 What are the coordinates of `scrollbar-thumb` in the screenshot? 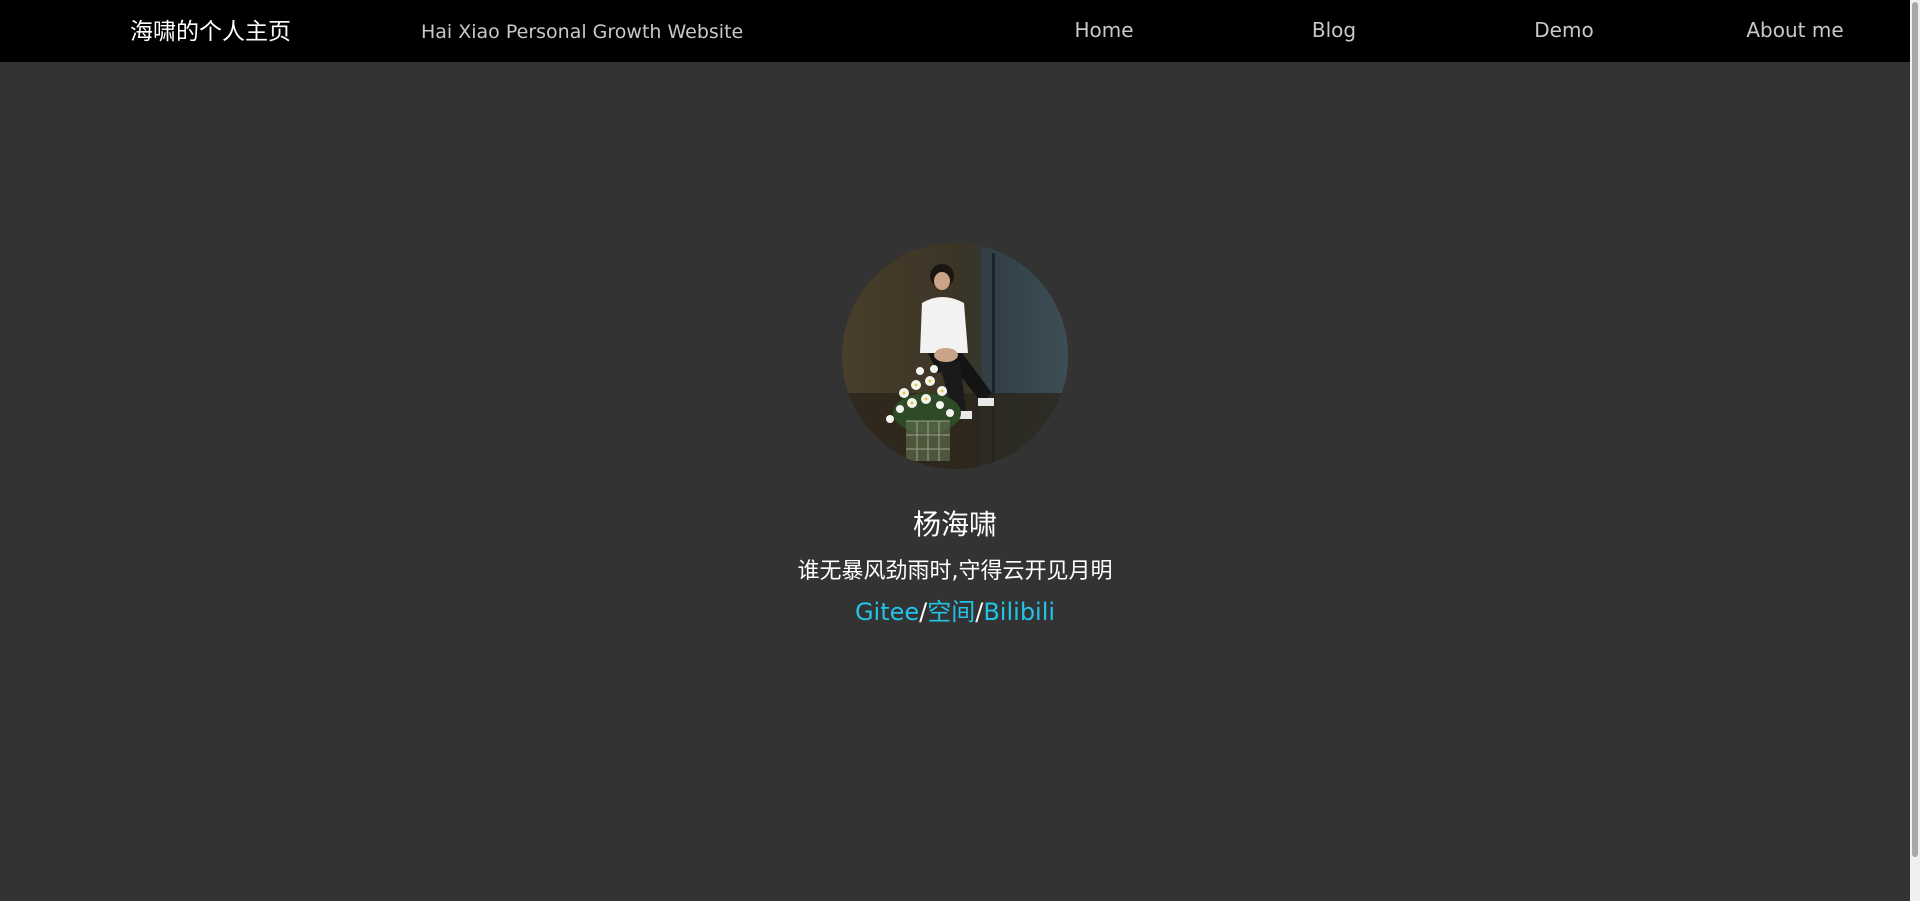 It's located at (1915, 429).